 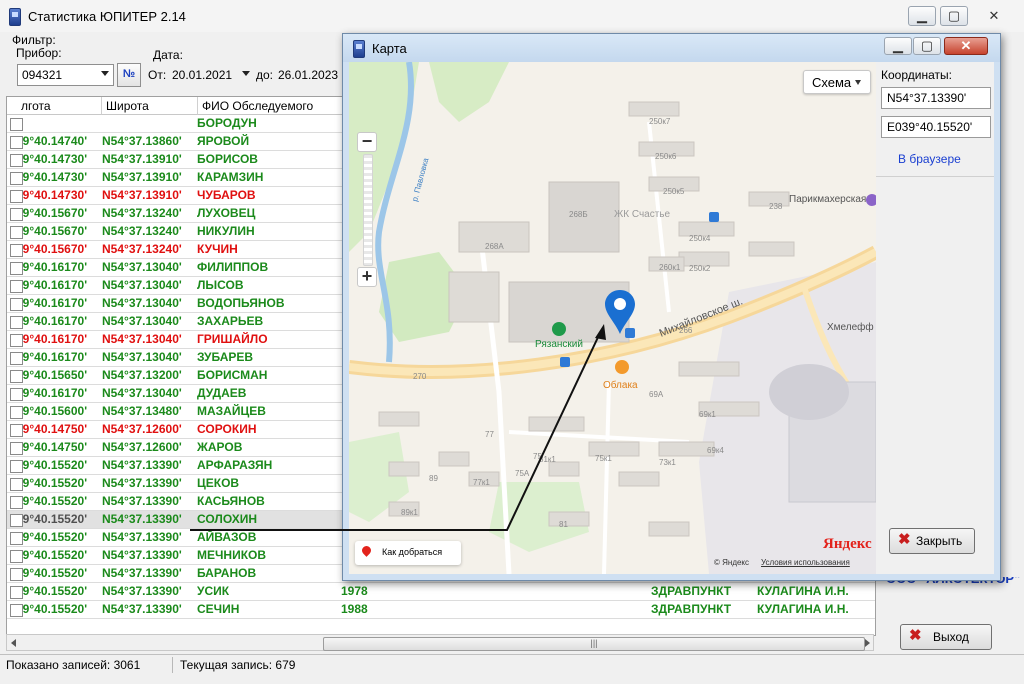 I want to click on pointer-arrow, so click(x=398, y=427).